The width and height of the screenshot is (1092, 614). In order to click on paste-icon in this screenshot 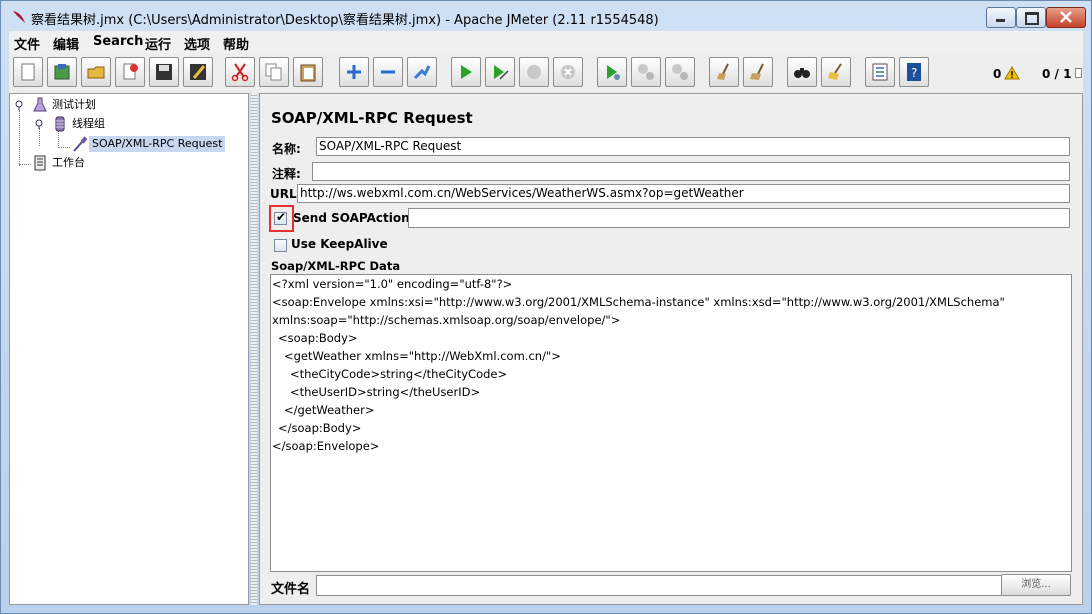, I will do `click(308, 73)`.